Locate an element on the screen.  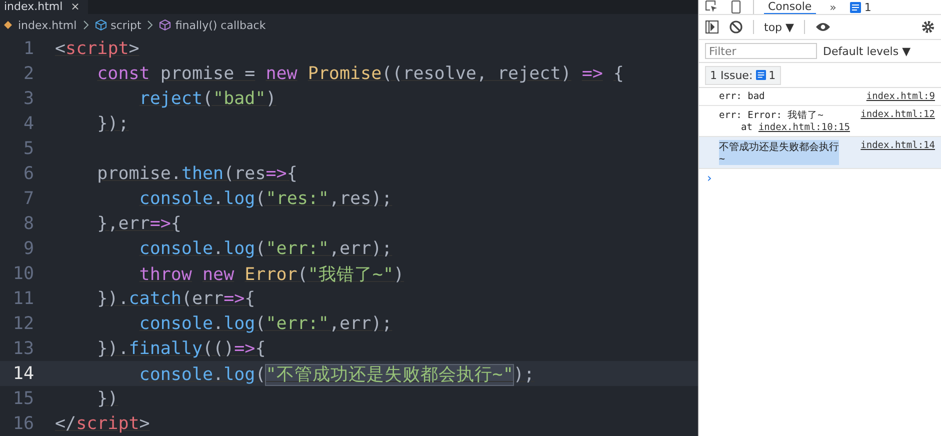
code-line: }).catch(err=>{ is located at coordinates (176, 298).